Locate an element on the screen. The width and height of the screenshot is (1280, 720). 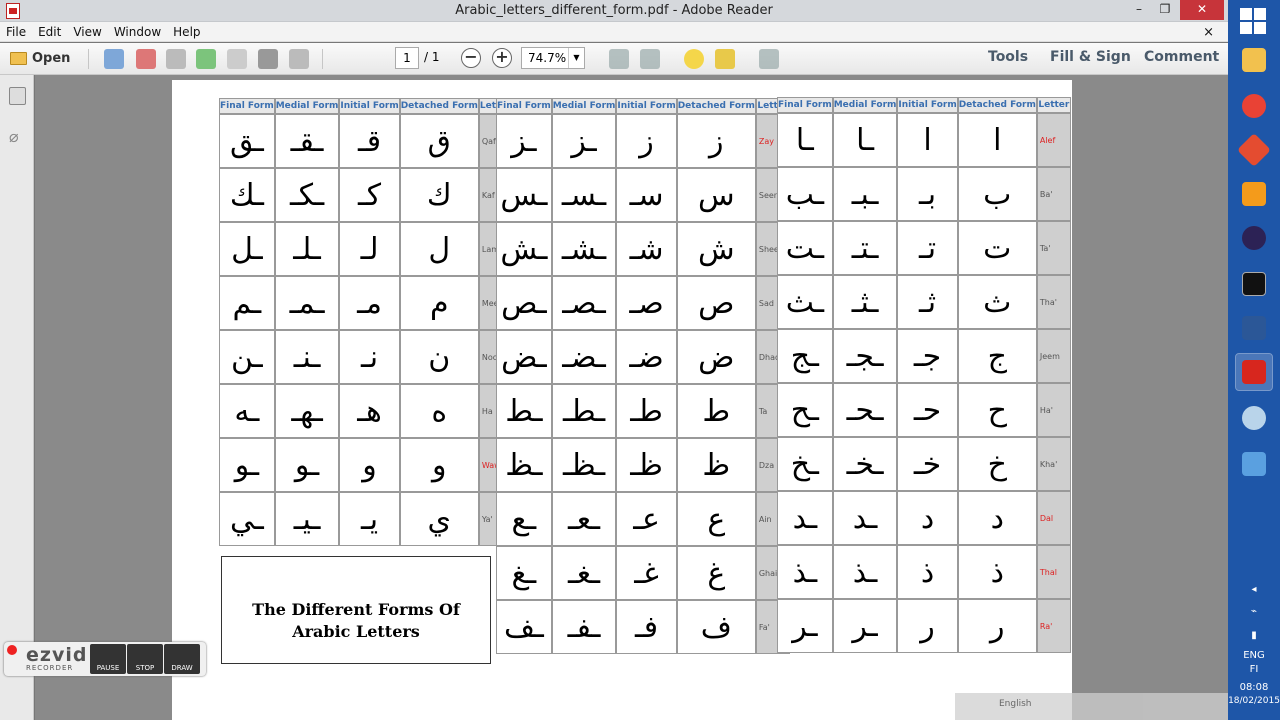
detached-form-cell: ل is located at coordinates (439, 249).